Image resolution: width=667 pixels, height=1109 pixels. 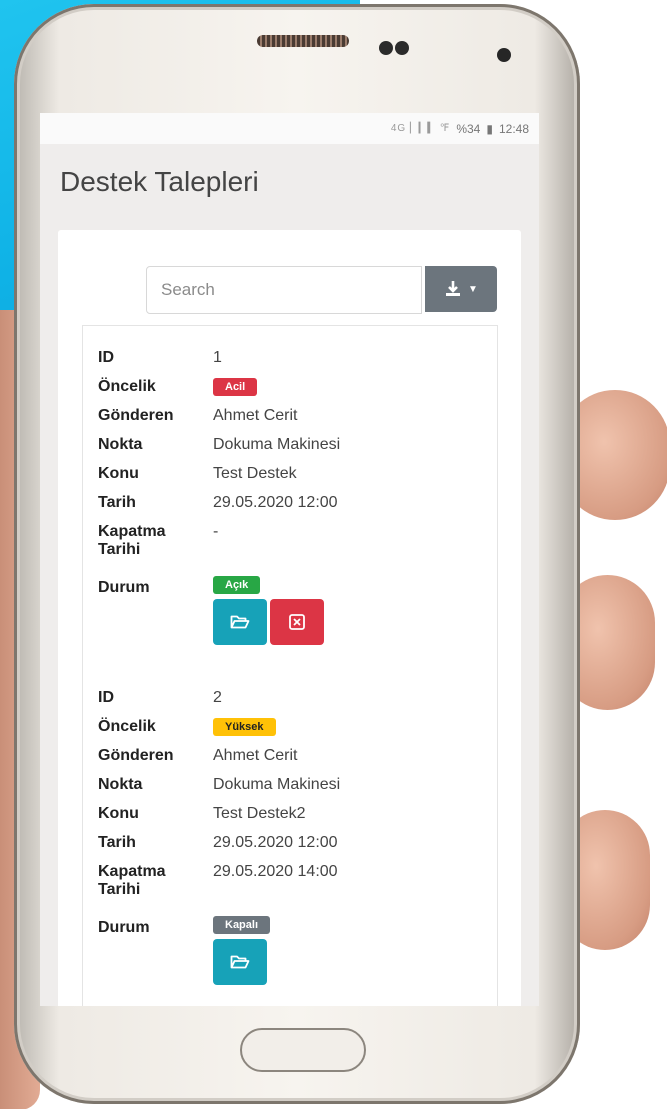 I want to click on ticket-id: 2, so click(x=217, y=697).